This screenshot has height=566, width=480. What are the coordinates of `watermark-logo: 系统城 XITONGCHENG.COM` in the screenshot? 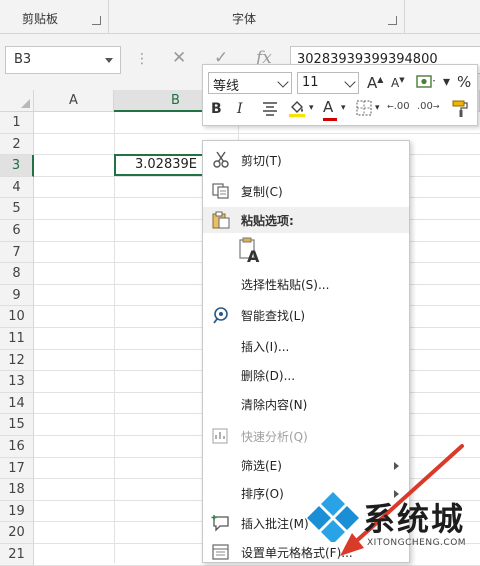 It's located at (392, 520).